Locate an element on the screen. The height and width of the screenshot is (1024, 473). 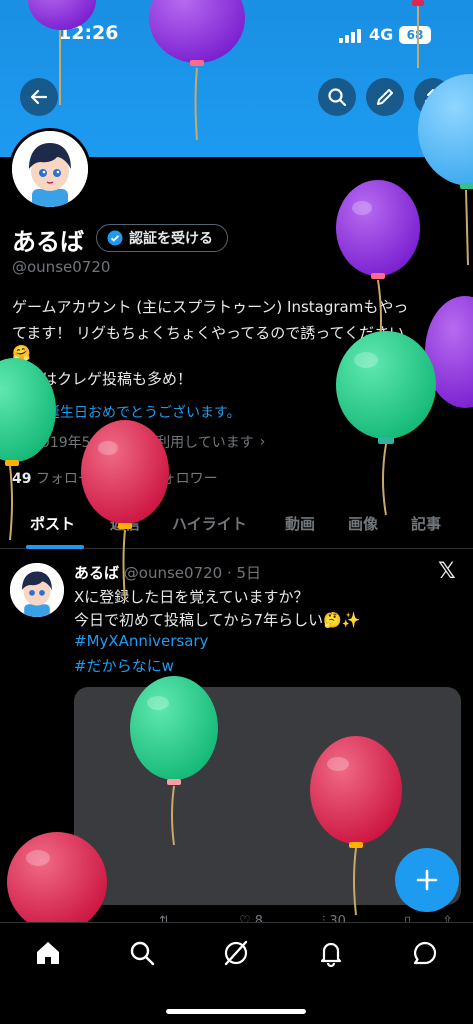
bell-icon is located at coordinates (331, 954).